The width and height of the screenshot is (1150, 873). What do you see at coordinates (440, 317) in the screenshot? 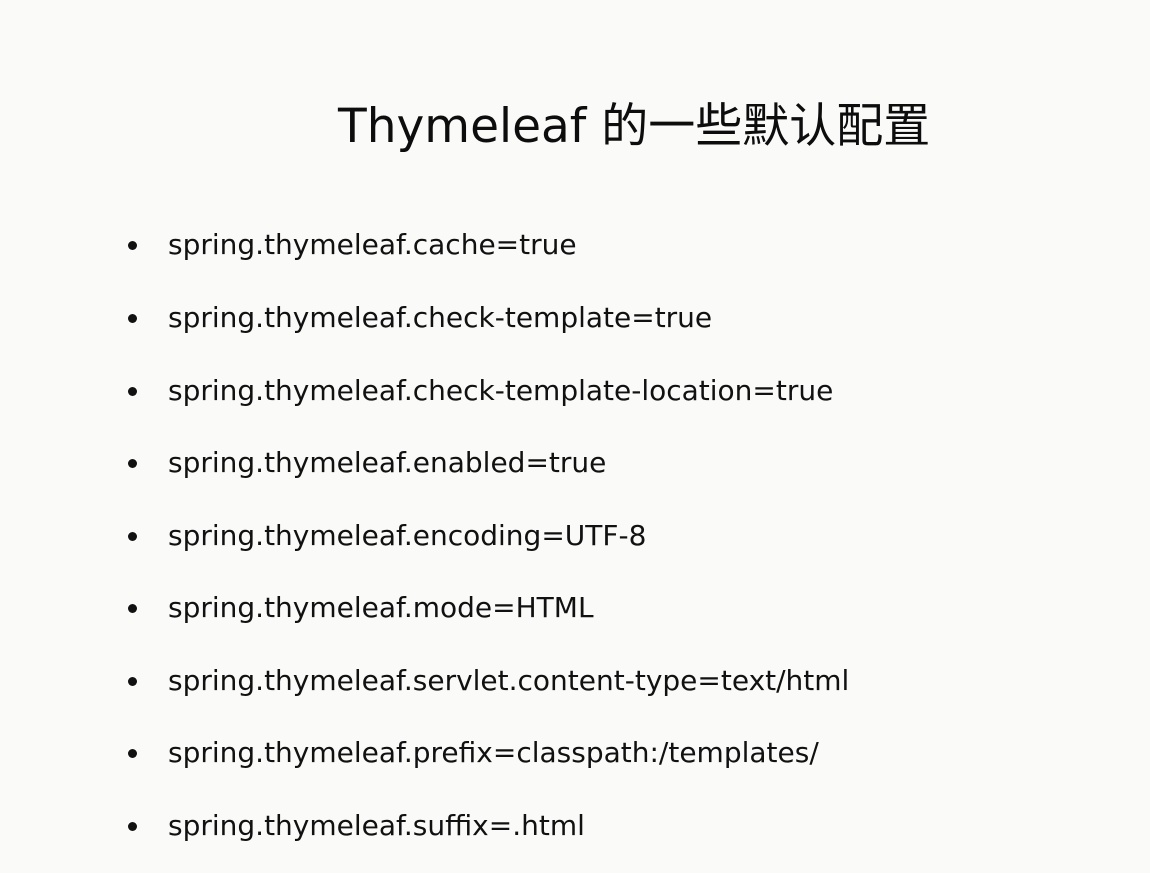
I see `list-item-text: spring.thymeleaf.check-template=true` at bounding box center [440, 317].